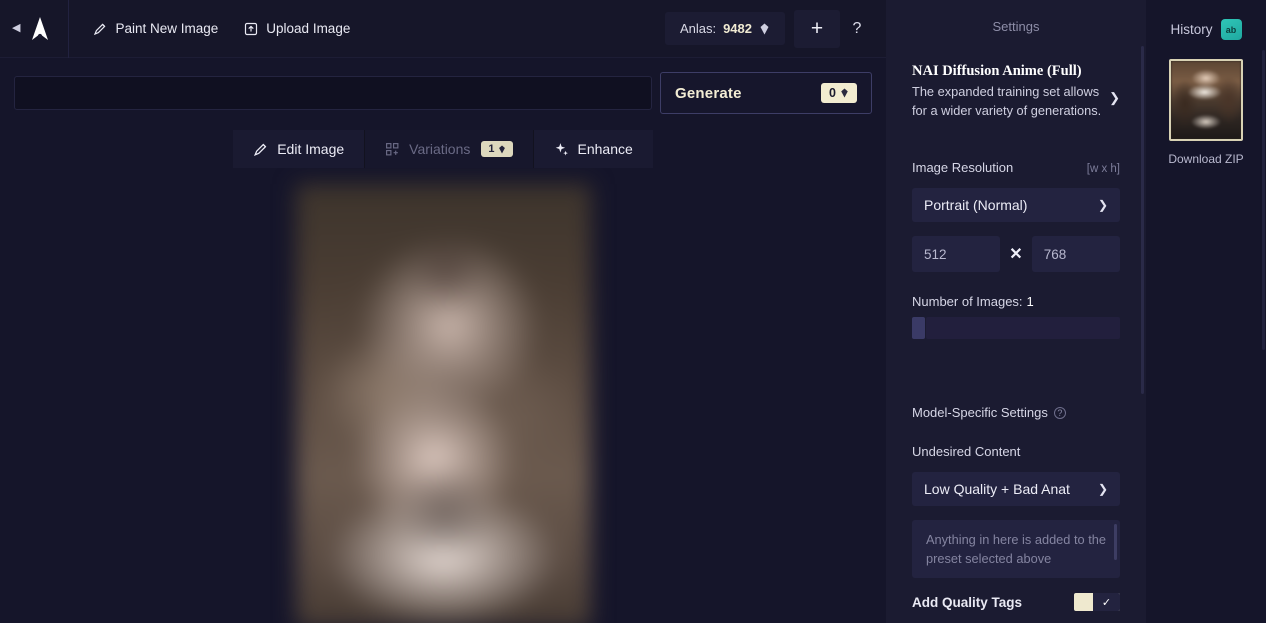  What do you see at coordinates (40, 29) in the screenshot?
I see `novelai-logo` at bounding box center [40, 29].